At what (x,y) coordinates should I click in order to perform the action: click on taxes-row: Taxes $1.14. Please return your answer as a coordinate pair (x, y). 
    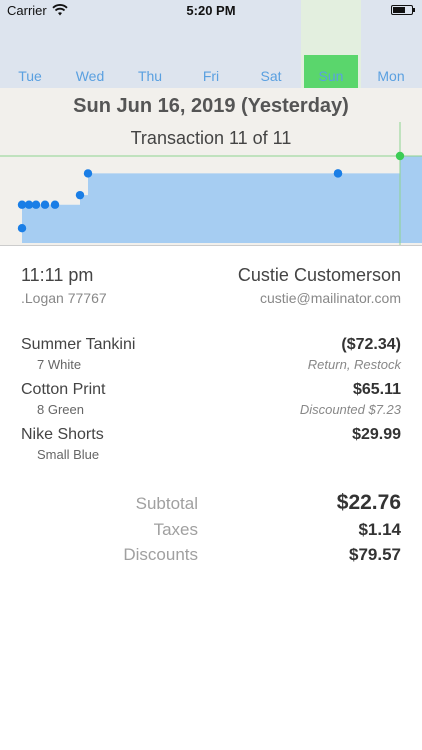
    Looking at the image, I should click on (211, 532).